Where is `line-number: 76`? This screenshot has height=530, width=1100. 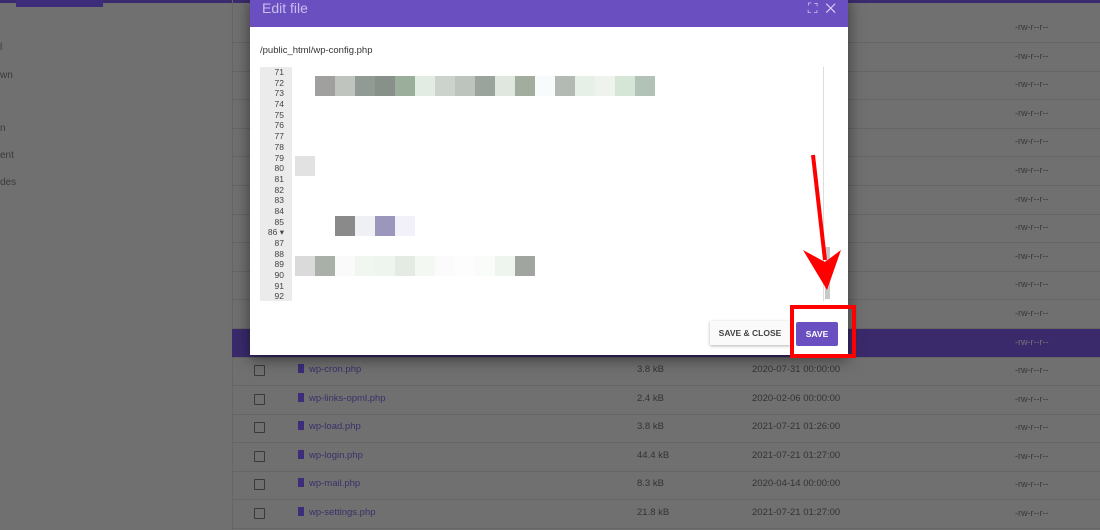 line-number: 76 is located at coordinates (279, 125).